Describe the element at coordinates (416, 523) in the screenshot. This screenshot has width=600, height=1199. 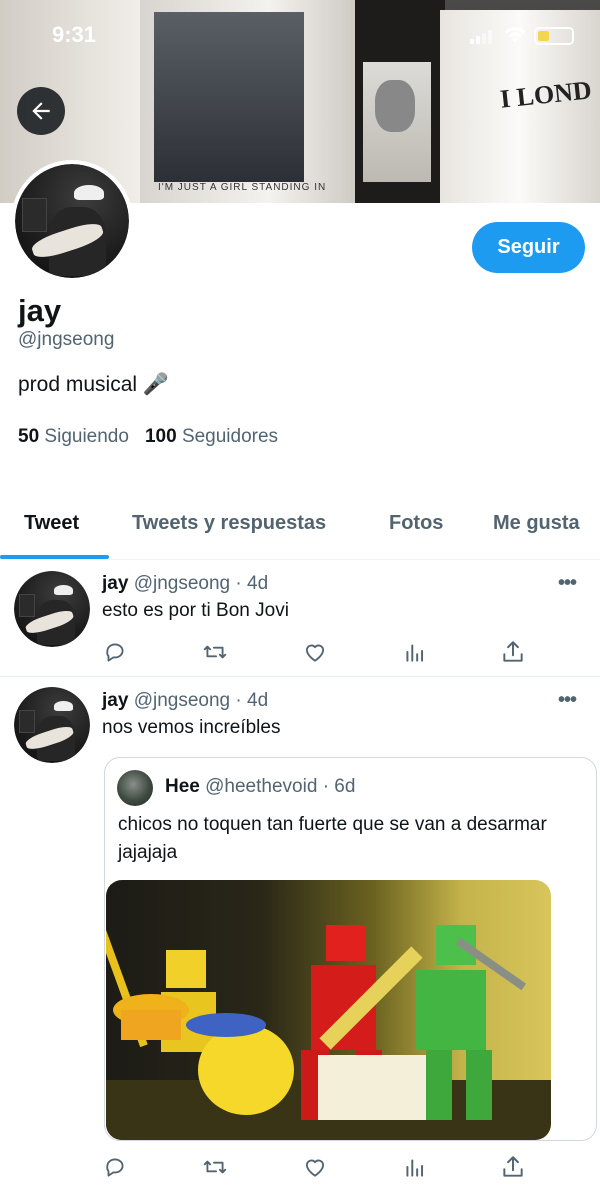
I see `tab-fotos: Fotos` at that location.